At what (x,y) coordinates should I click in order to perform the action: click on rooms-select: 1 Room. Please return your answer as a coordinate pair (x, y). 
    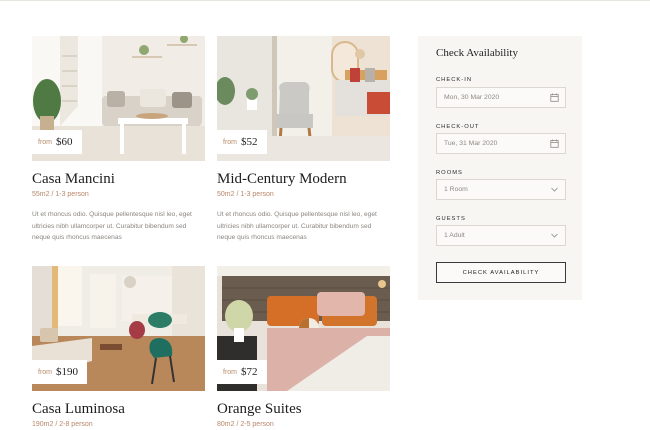
    Looking at the image, I should click on (501, 189).